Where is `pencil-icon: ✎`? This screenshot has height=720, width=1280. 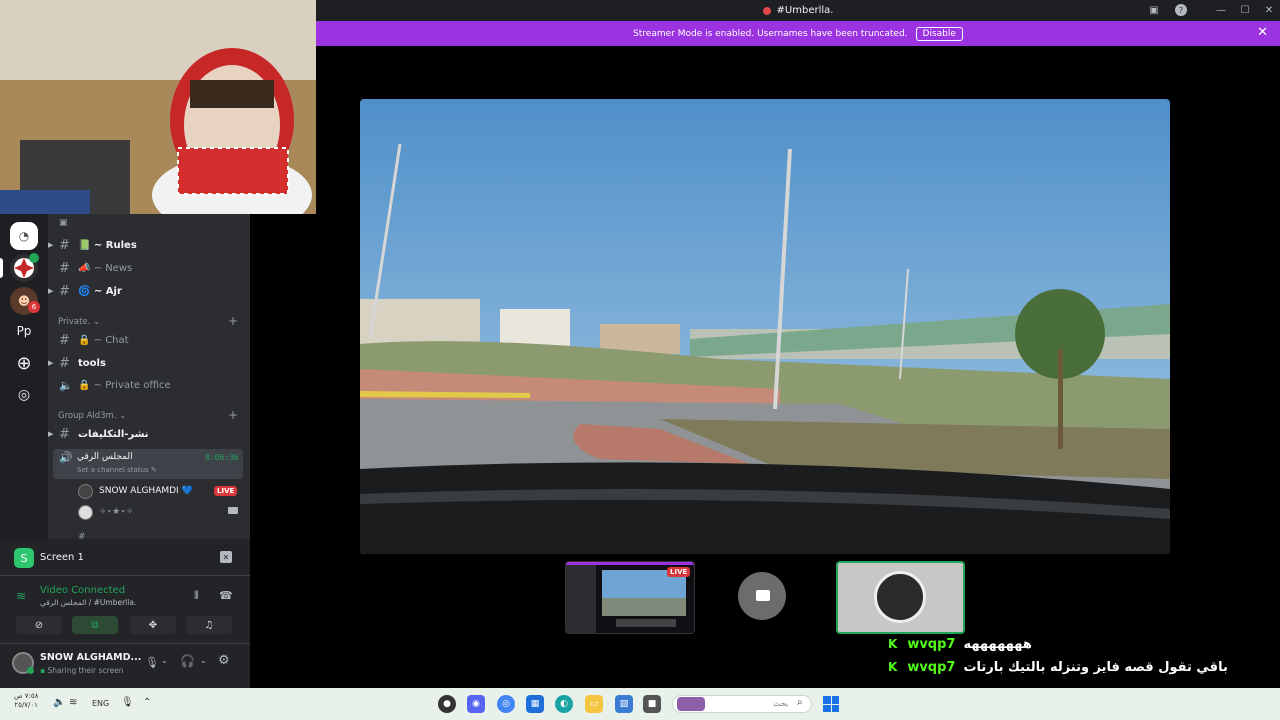 pencil-icon: ✎ is located at coordinates (153, 470).